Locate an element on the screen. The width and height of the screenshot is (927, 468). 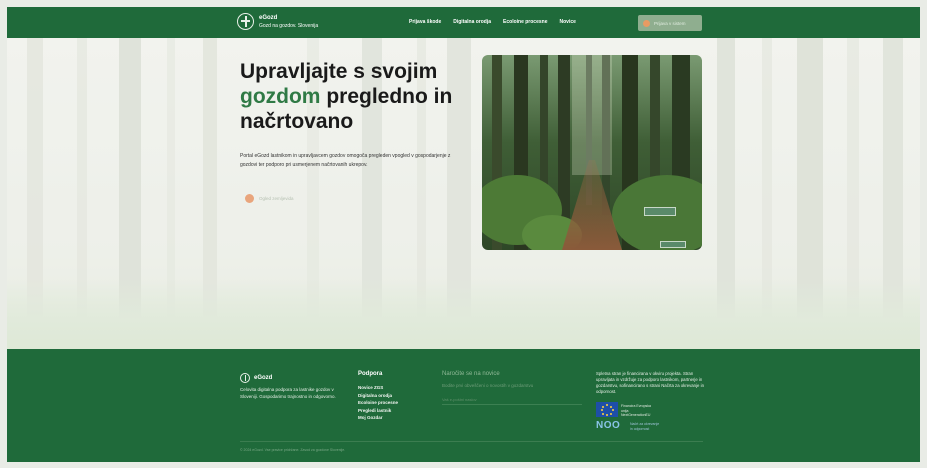
user-icon is located at coordinates (646, 23).